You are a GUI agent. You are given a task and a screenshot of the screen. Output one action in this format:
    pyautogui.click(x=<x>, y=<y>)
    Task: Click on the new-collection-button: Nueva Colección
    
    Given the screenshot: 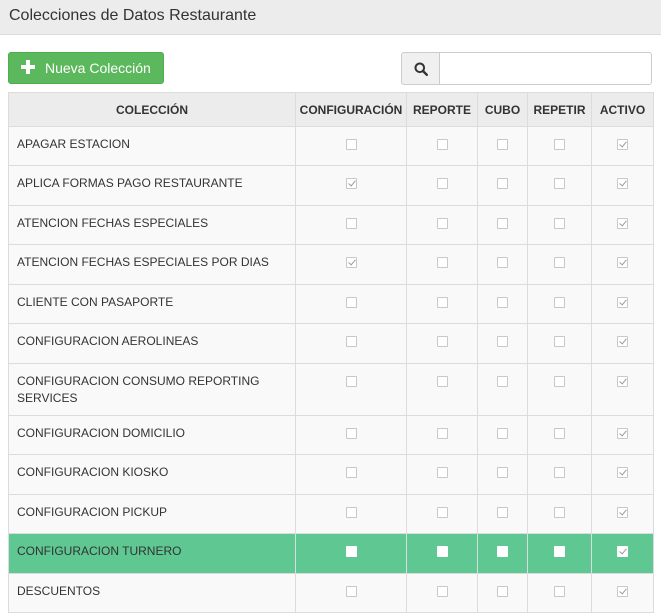 What is the action you would take?
    pyautogui.click(x=86, y=68)
    